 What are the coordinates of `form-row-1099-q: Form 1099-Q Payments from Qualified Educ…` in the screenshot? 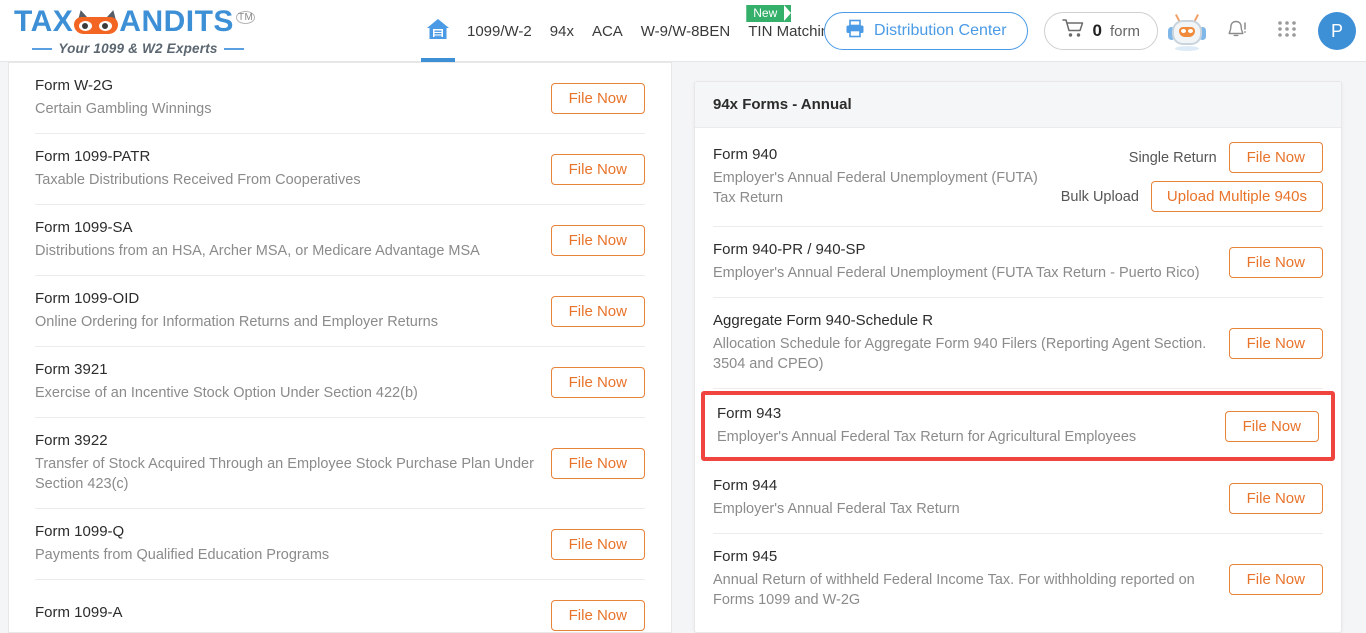 It's located at (340, 544).